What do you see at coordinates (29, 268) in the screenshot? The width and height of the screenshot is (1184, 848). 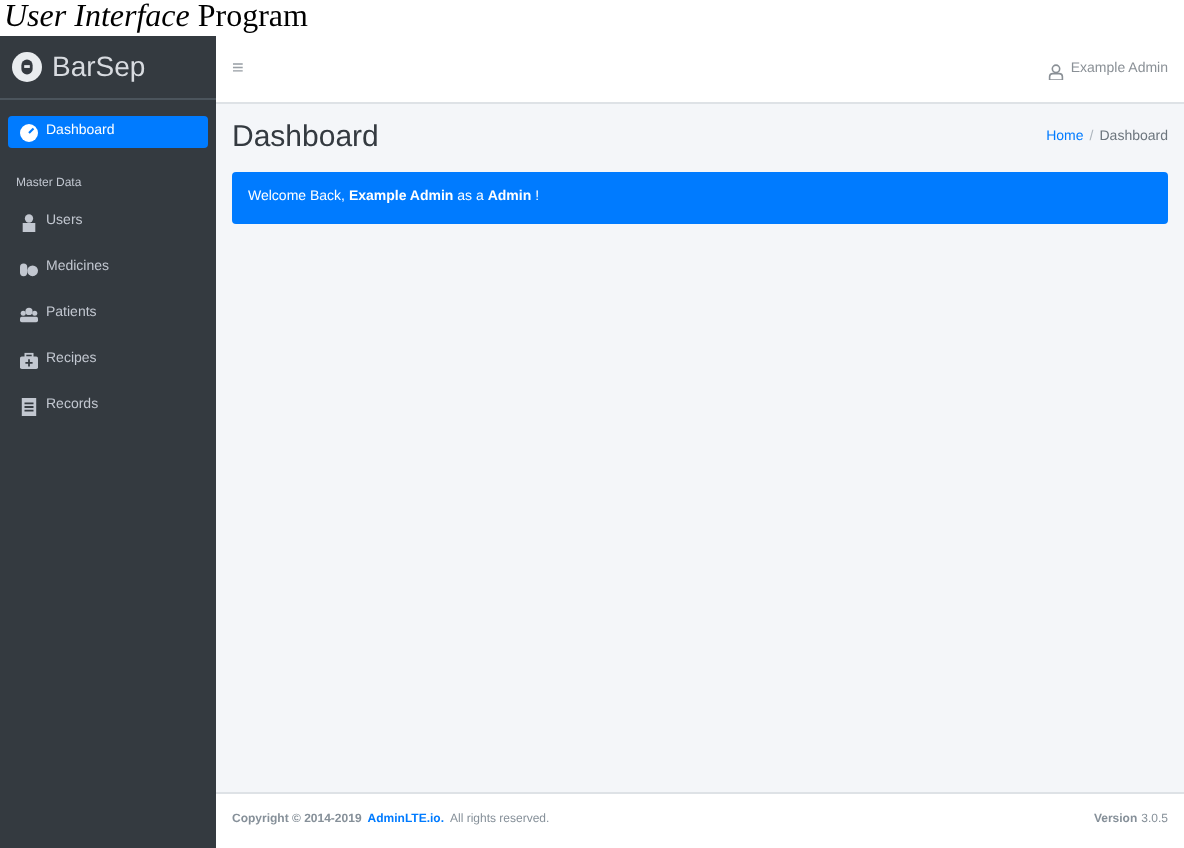 I see `pills-icon` at bounding box center [29, 268].